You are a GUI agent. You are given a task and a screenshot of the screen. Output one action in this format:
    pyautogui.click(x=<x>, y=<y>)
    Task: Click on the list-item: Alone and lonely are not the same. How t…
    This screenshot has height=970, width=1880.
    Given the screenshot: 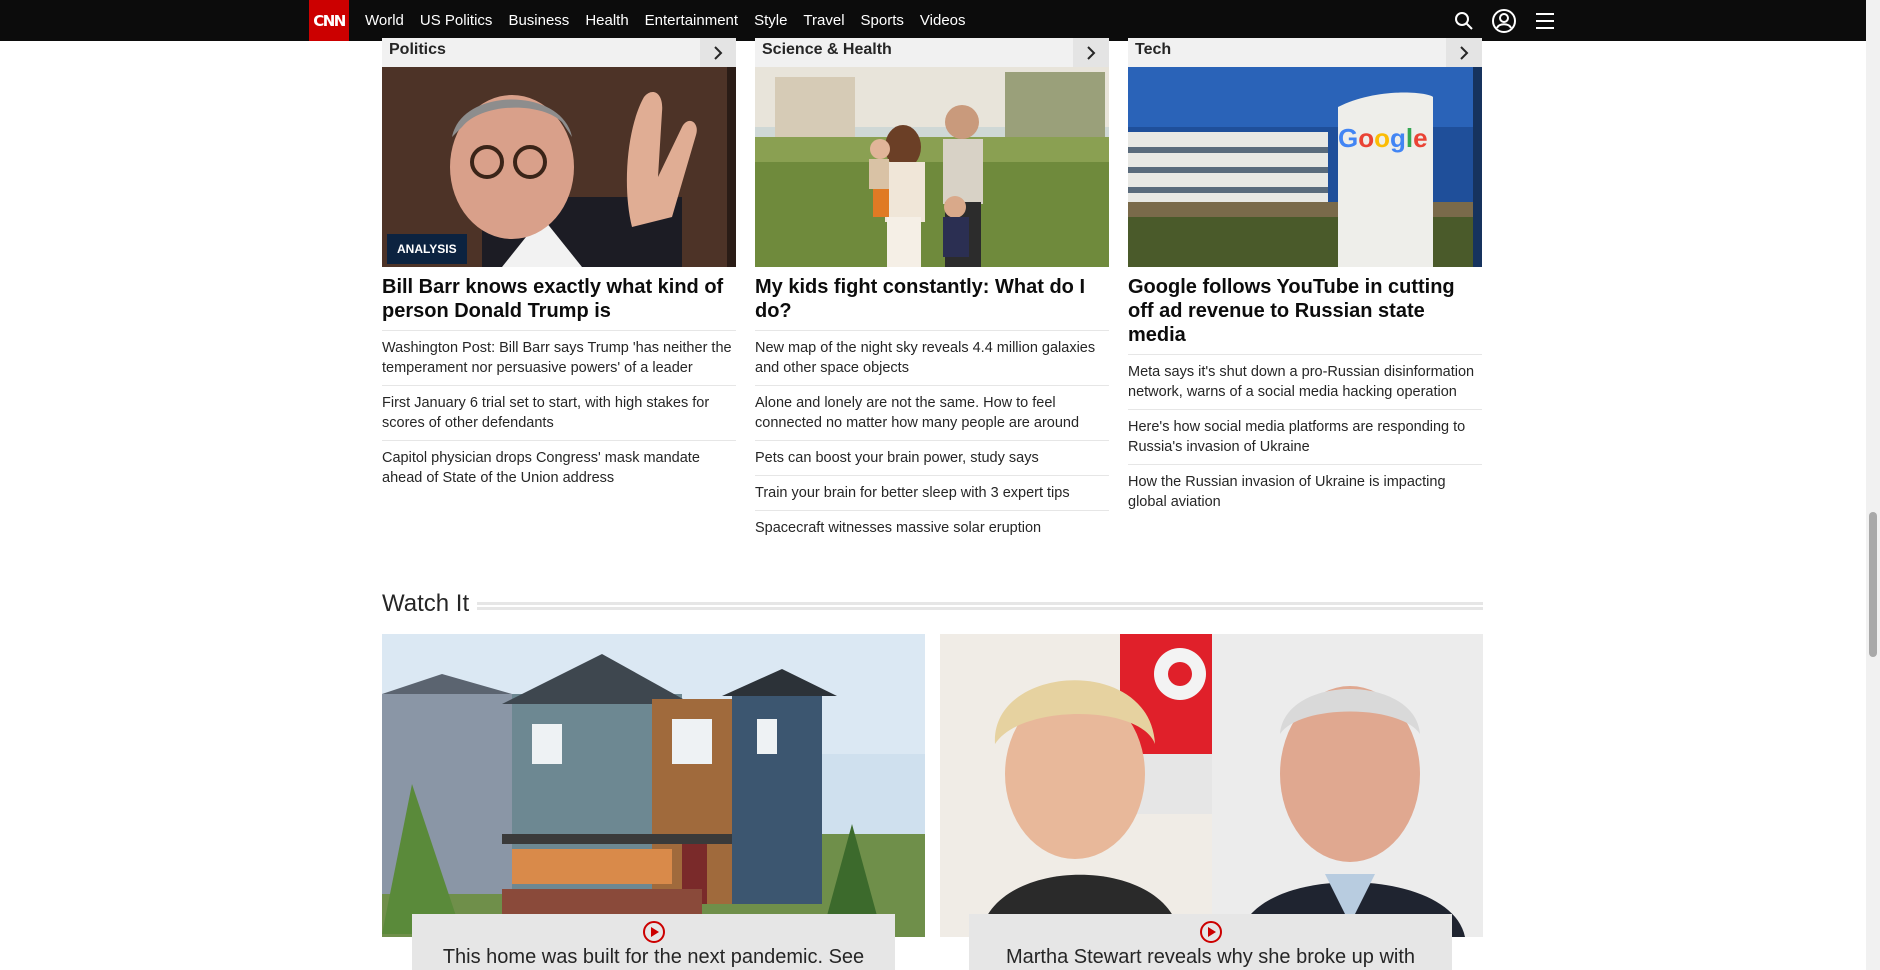 What is the action you would take?
    pyautogui.click(x=932, y=413)
    